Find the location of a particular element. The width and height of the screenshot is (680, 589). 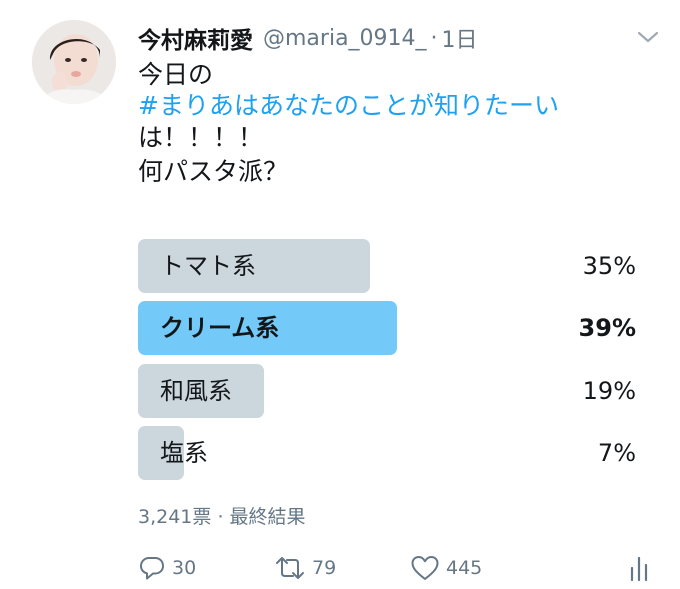

reply-count: 30 is located at coordinates (184, 568).